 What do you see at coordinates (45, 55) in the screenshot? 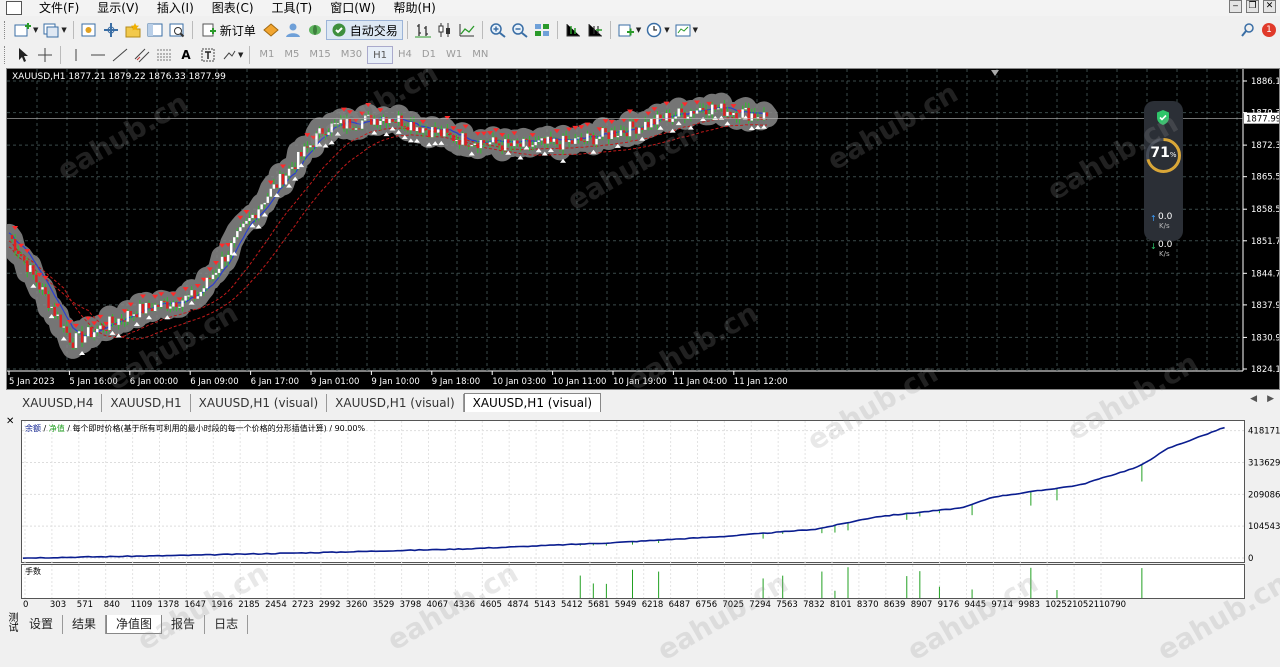
I see `crosshair-tool` at bounding box center [45, 55].